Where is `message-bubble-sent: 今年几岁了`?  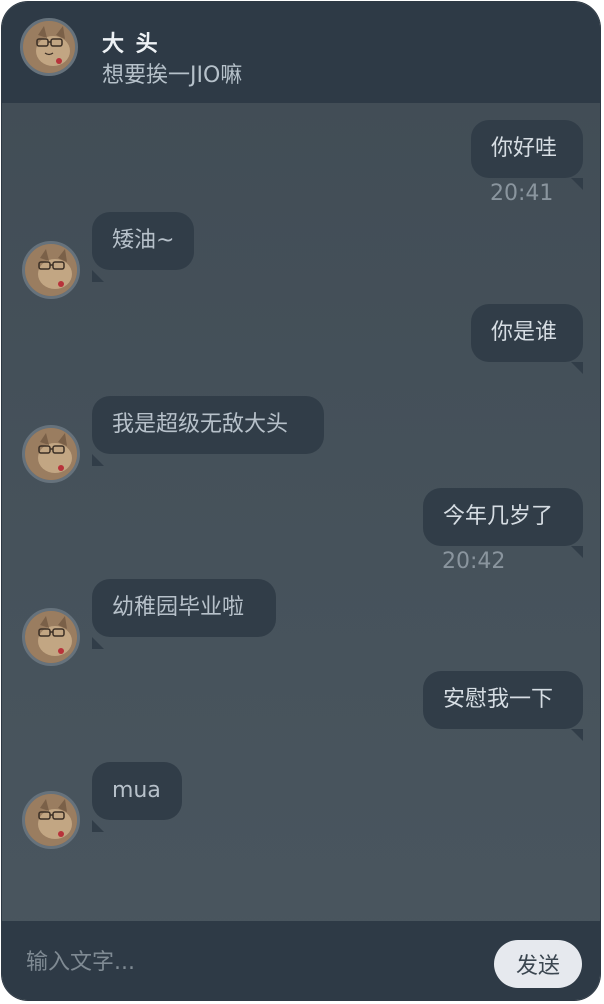
message-bubble-sent: 今年几岁了 is located at coordinates (503, 517).